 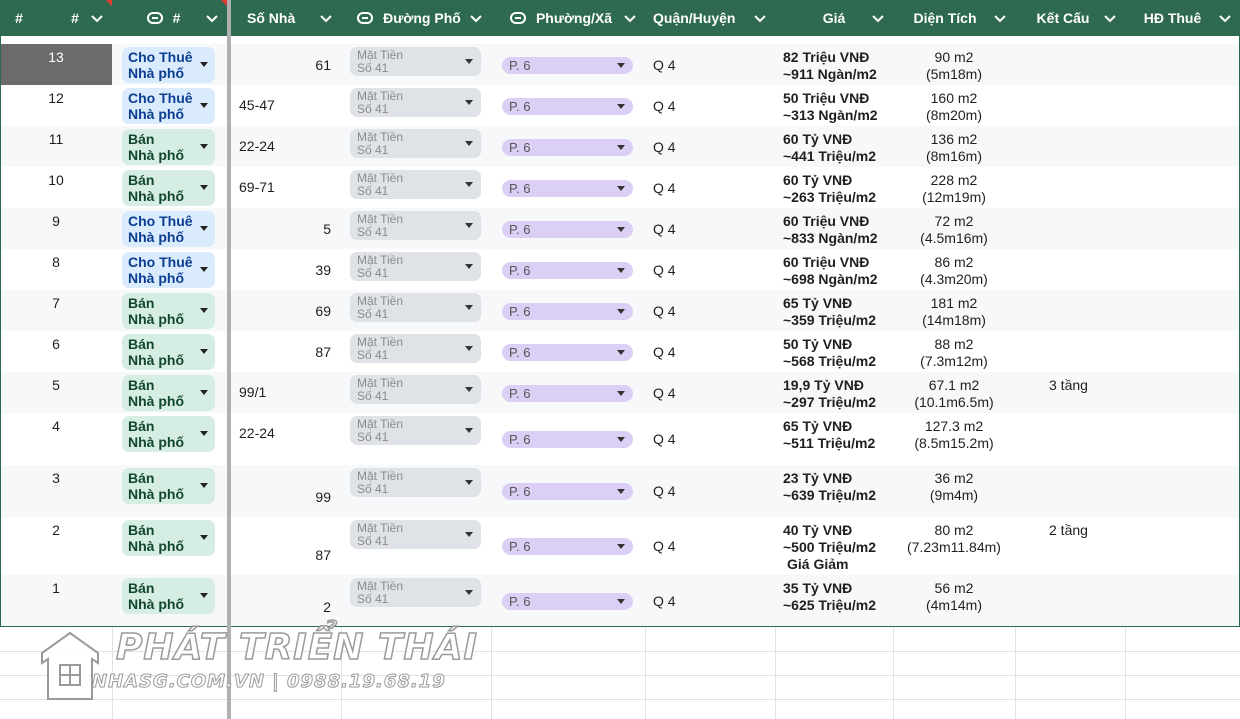 I want to click on row-number: 6, so click(x=56, y=351).